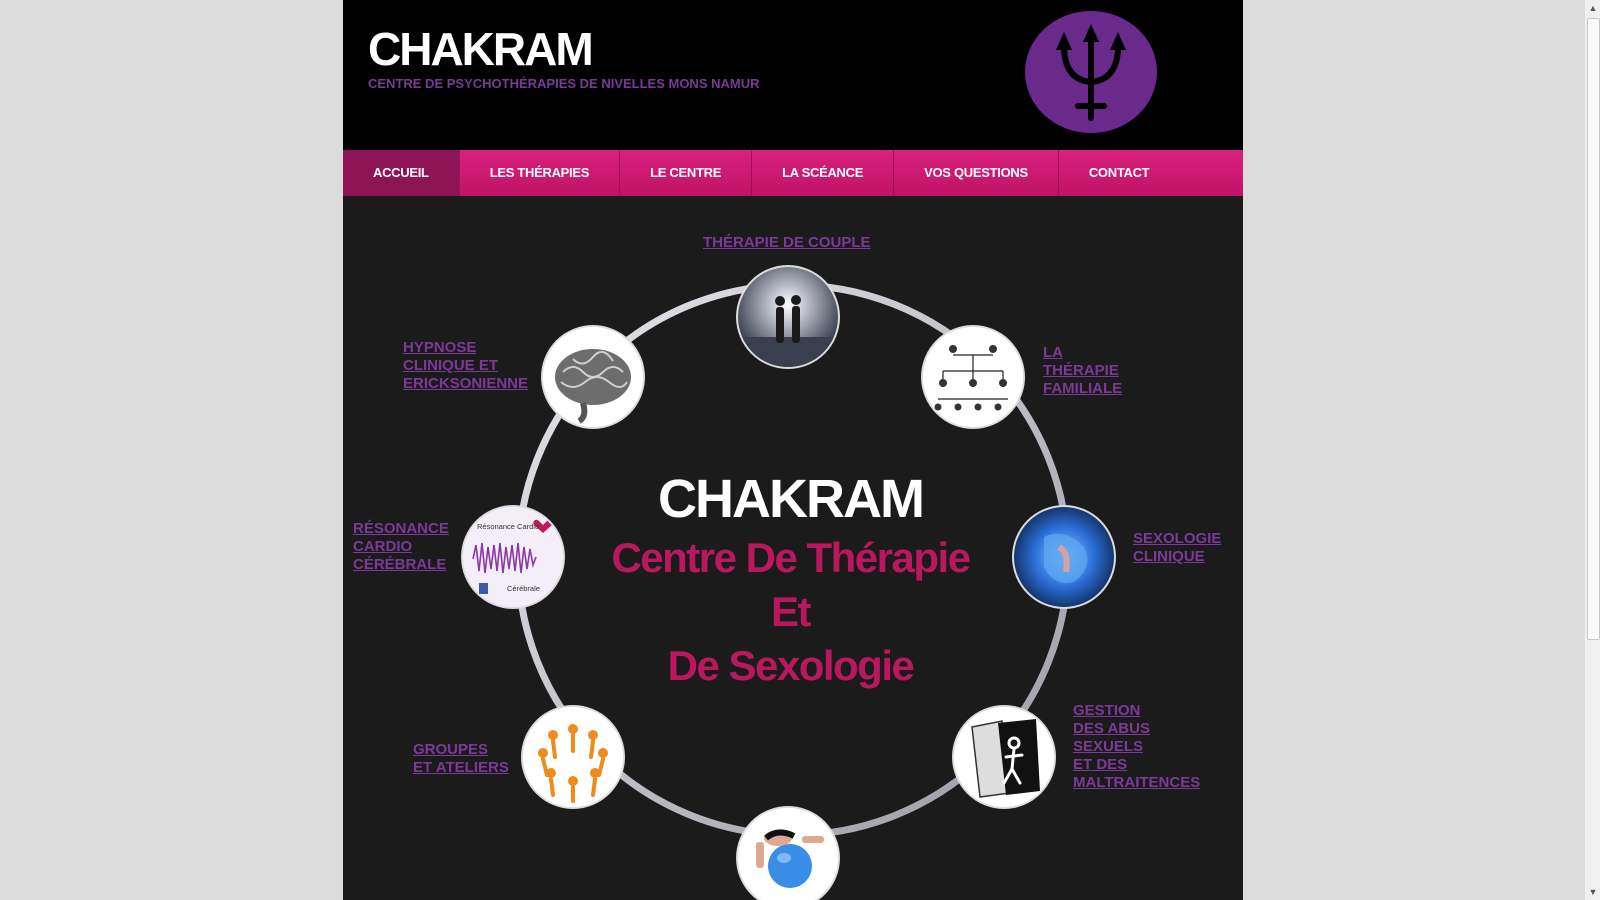 The image size is (1600, 900). I want to click on link-resonance: RÉSONANCE CARDIO CÉRÉBRALE, so click(401, 547).